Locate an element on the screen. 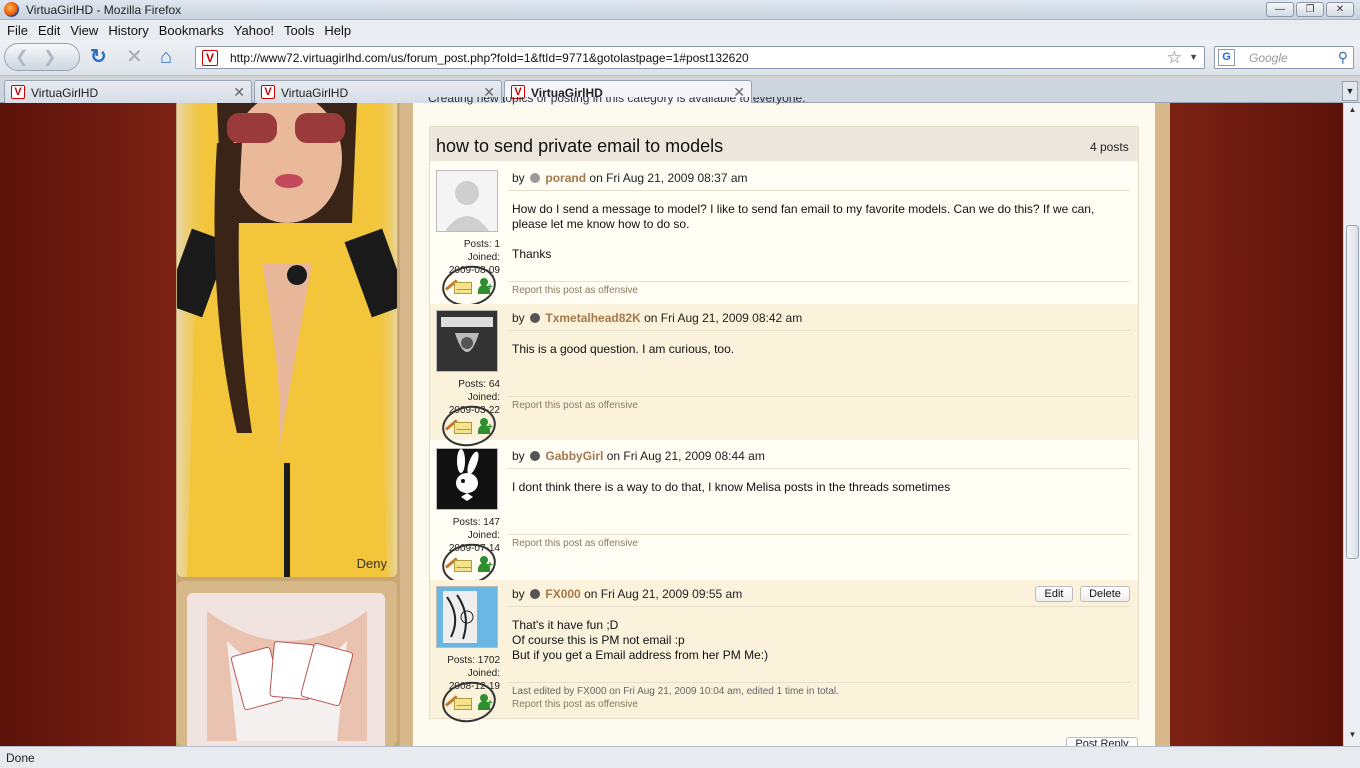 This screenshot has width=1360, height=768. edit-post-button: Edit is located at coordinates (1054, 594).